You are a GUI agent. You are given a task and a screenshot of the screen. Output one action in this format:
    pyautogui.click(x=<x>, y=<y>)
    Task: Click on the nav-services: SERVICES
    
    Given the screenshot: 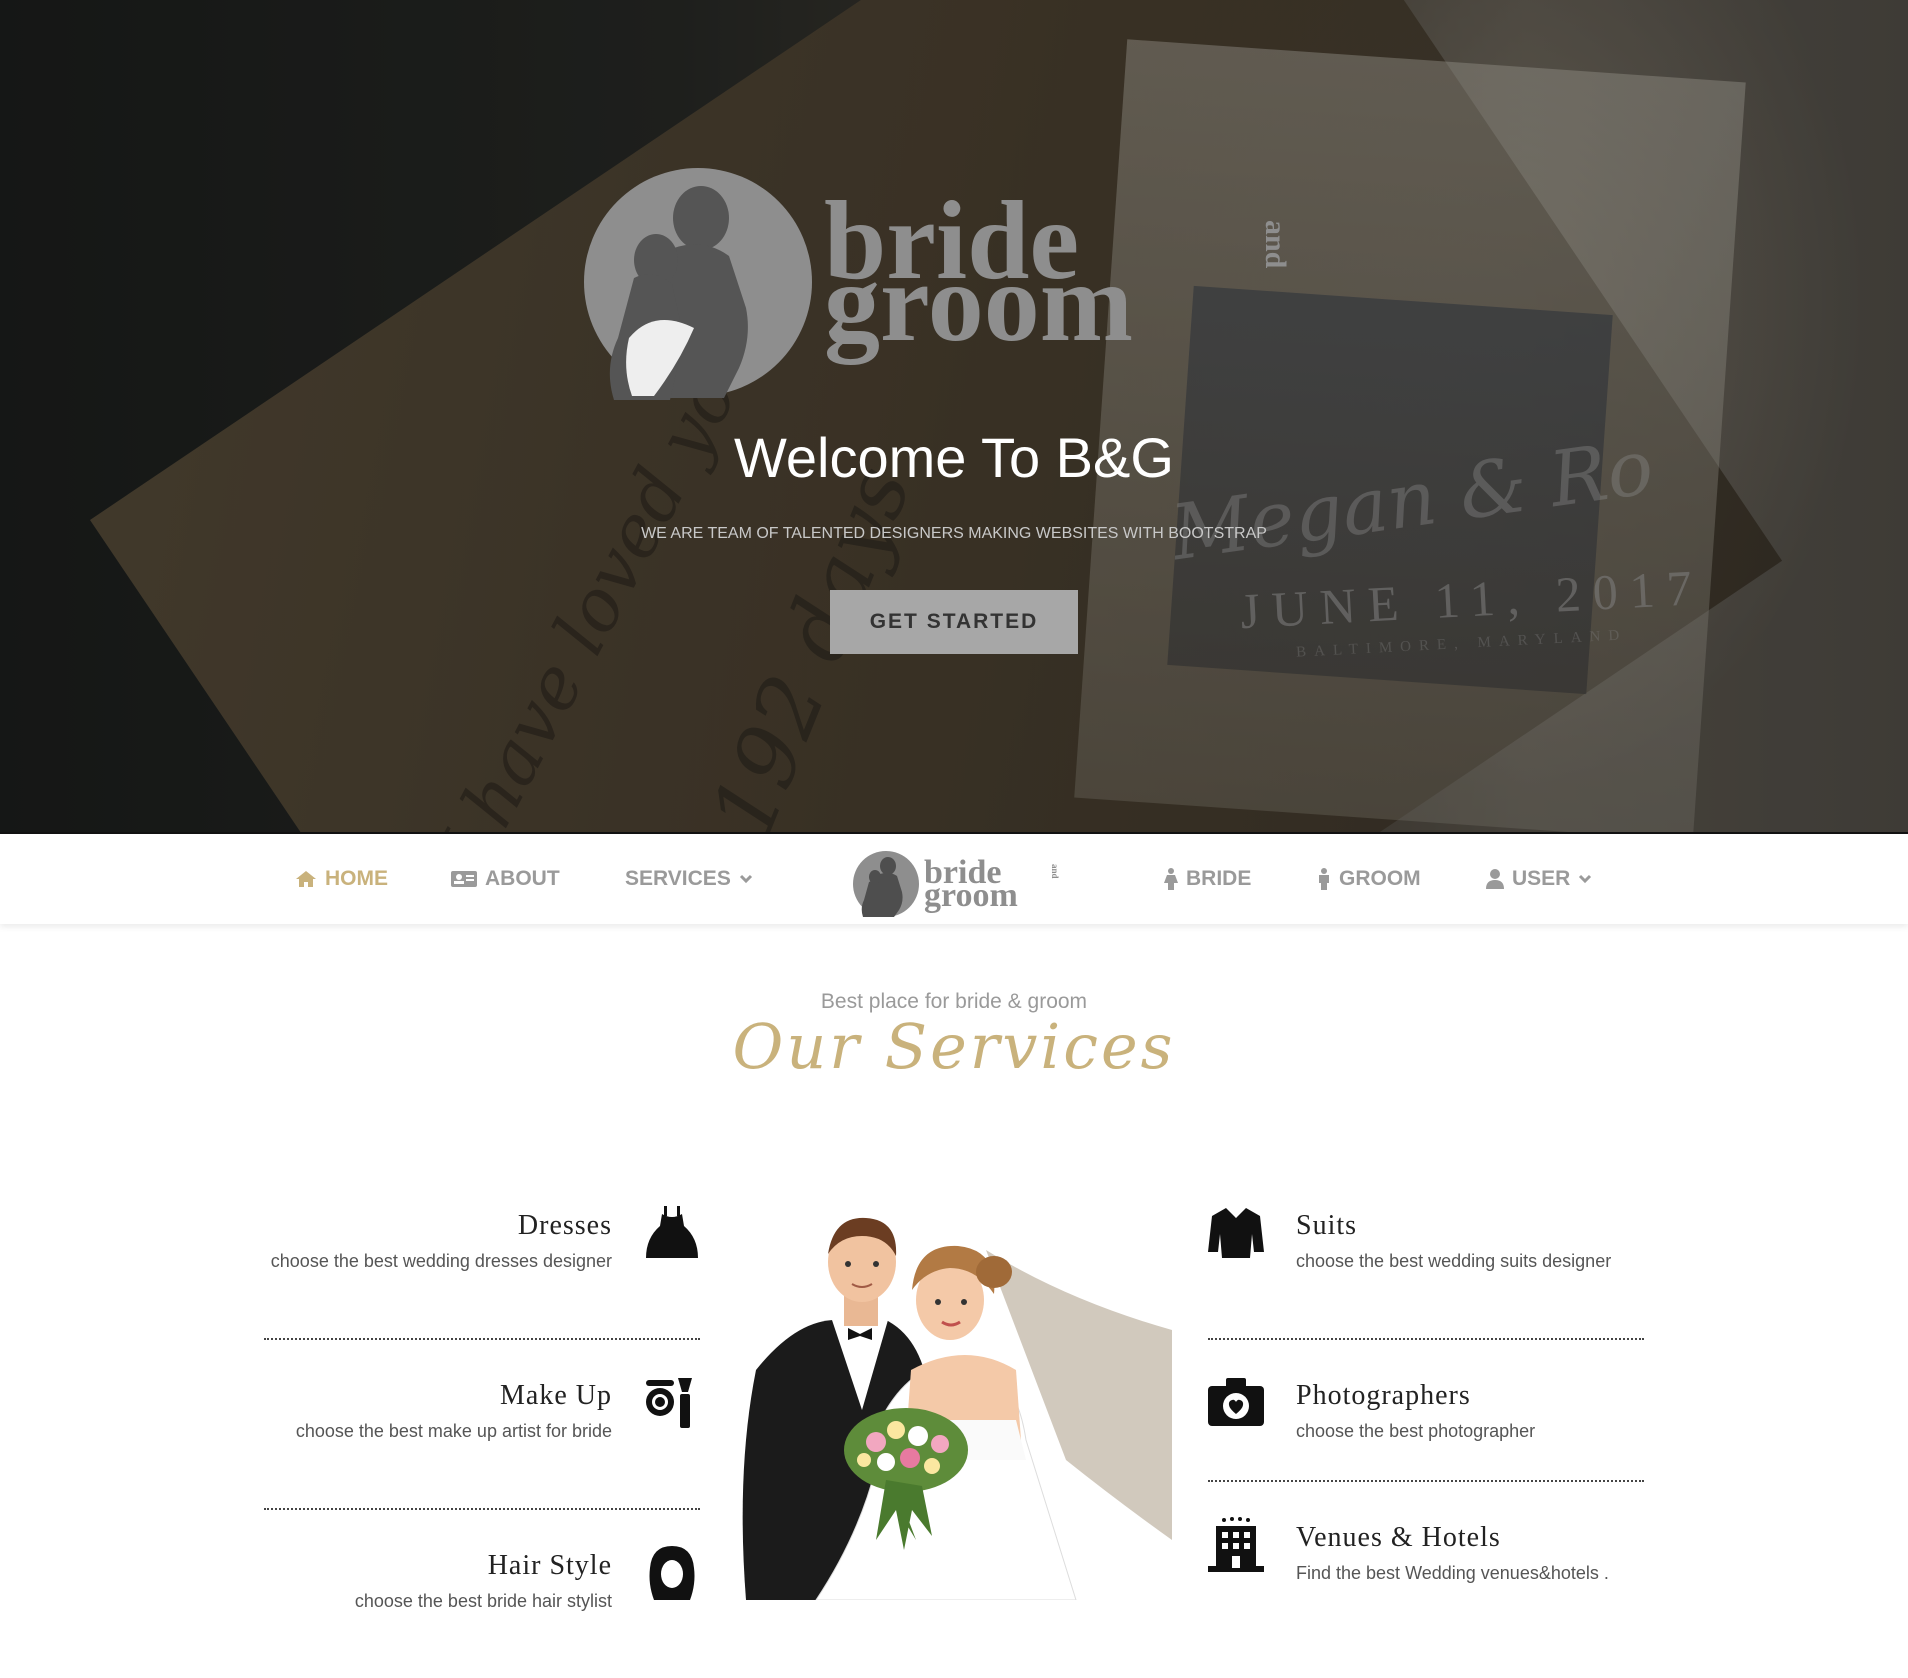 What is the action you would take?
    pyautogui.click(x=689, y=879)
    